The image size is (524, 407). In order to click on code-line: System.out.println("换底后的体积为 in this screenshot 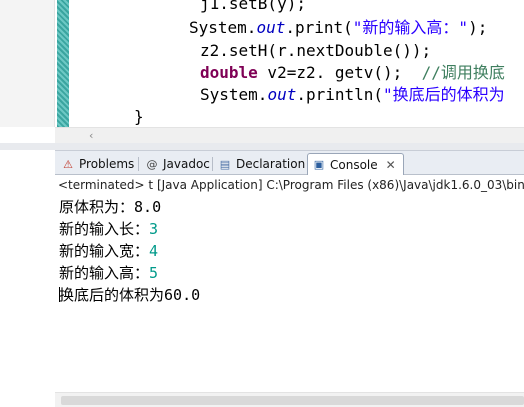, I will do `click(352, 95)`.